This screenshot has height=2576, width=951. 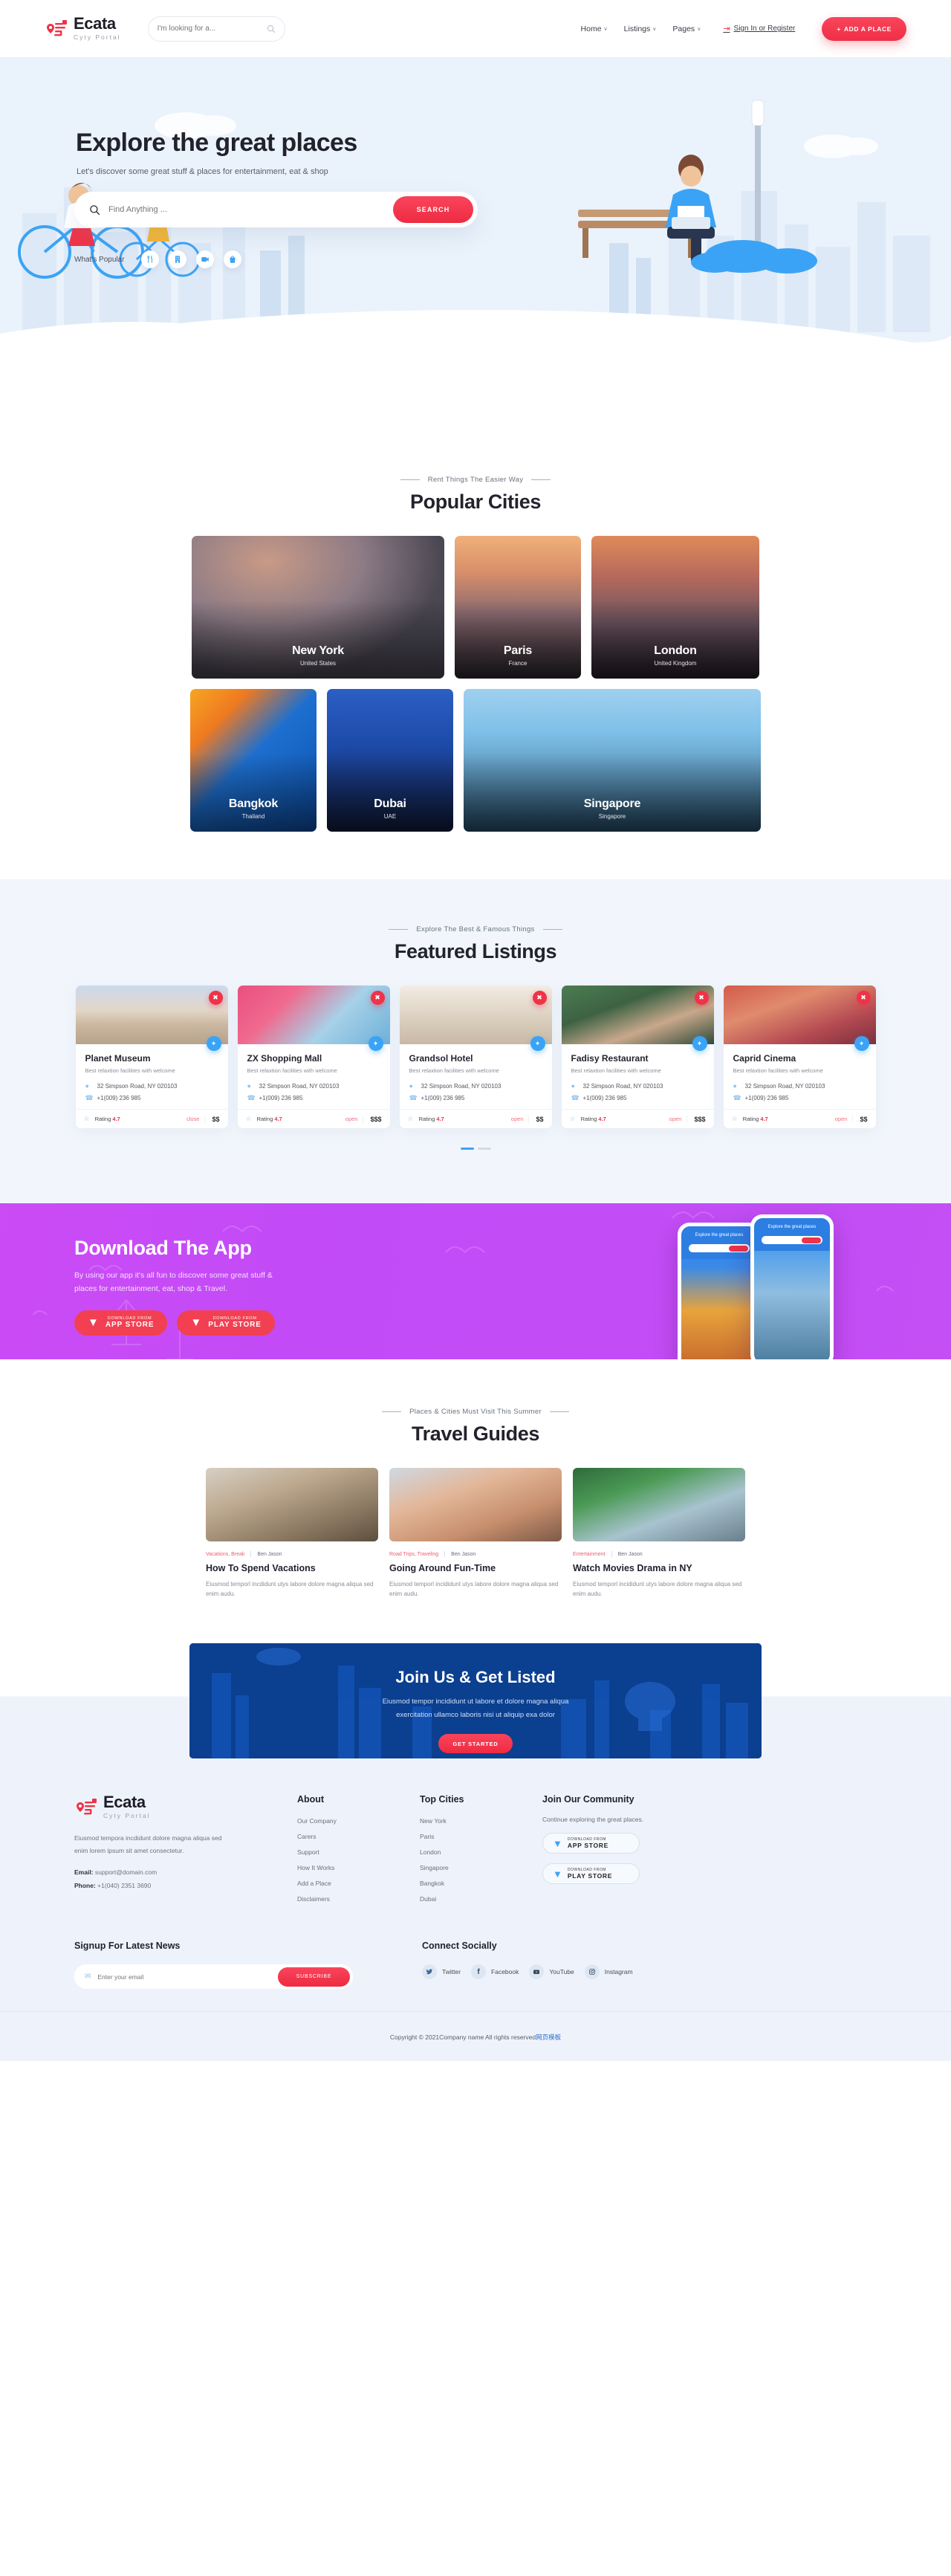 What do you see at coordinates (481, 1821) in the screenshot?
I see `footer-city-new-york: New York` at bounding box center [481, 1821].